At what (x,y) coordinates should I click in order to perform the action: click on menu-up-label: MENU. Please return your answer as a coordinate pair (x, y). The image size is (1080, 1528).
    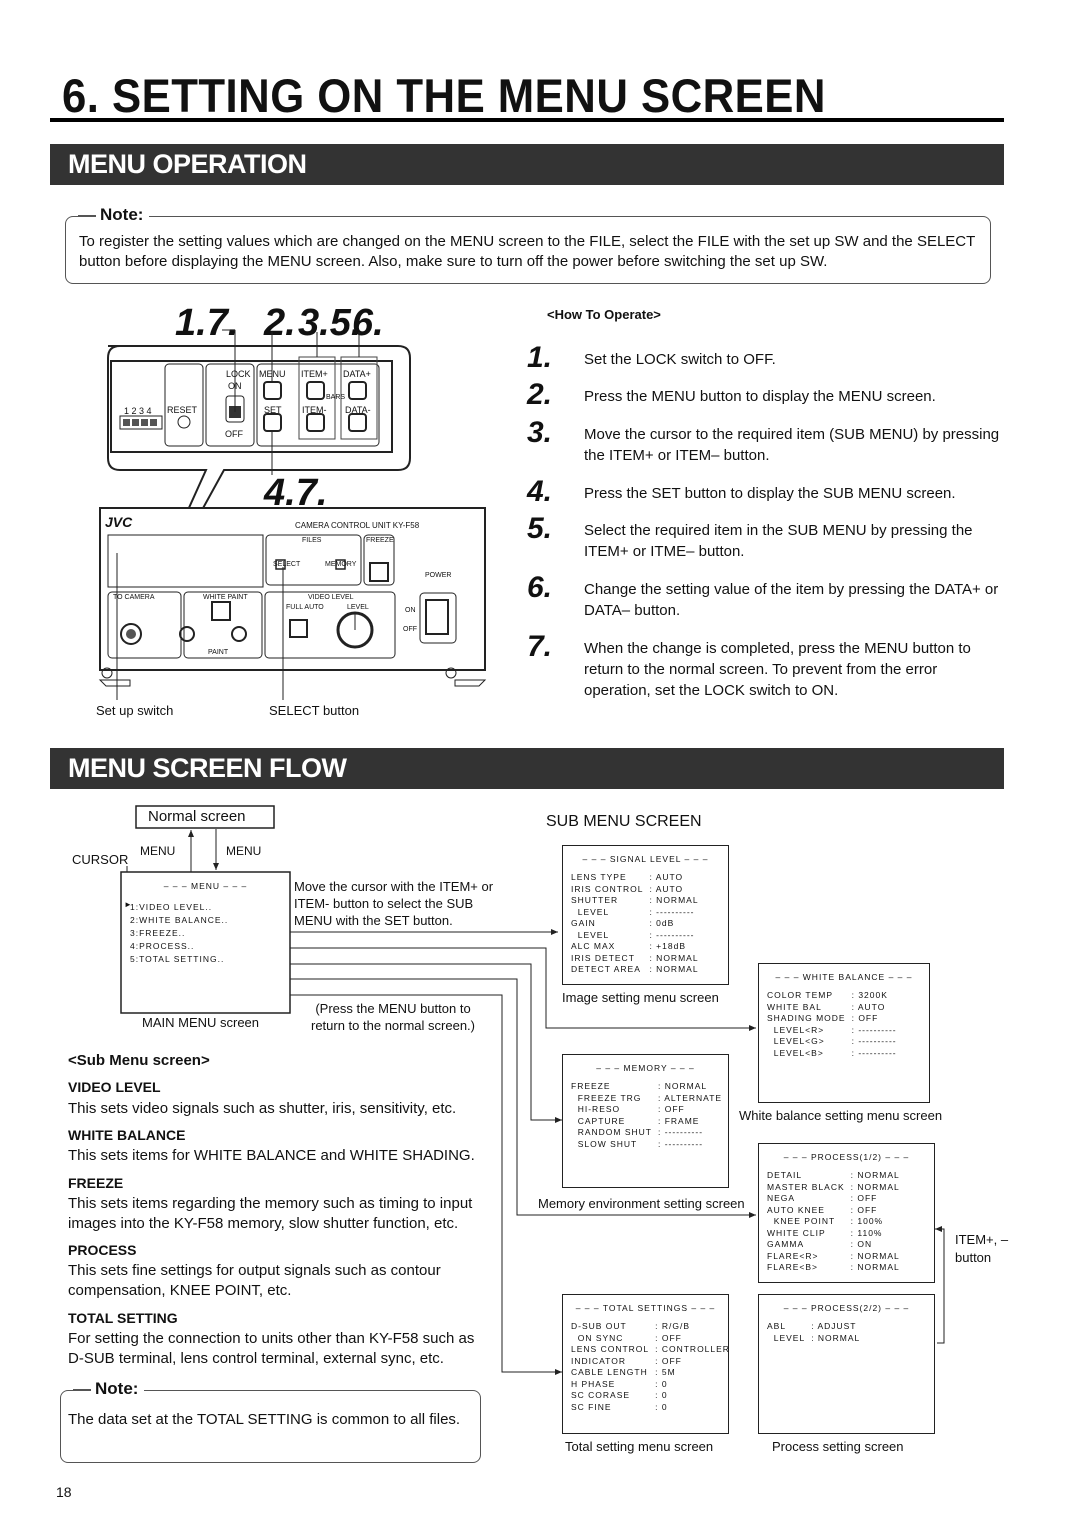
    Looking at the image, I should click on (158, 851).